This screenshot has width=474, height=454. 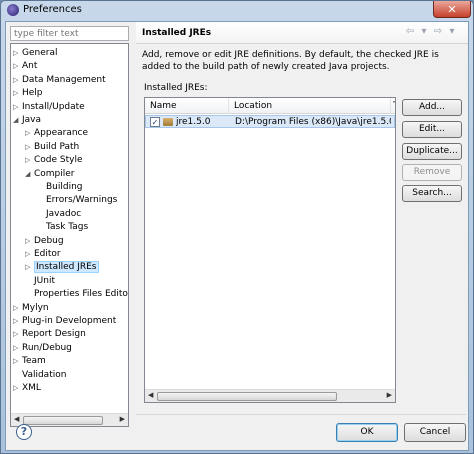 What do you see at coordinates (53, 106) in the screenshot?
I see `tree-item-label: Install/Update` at bounding box center [53, 106].